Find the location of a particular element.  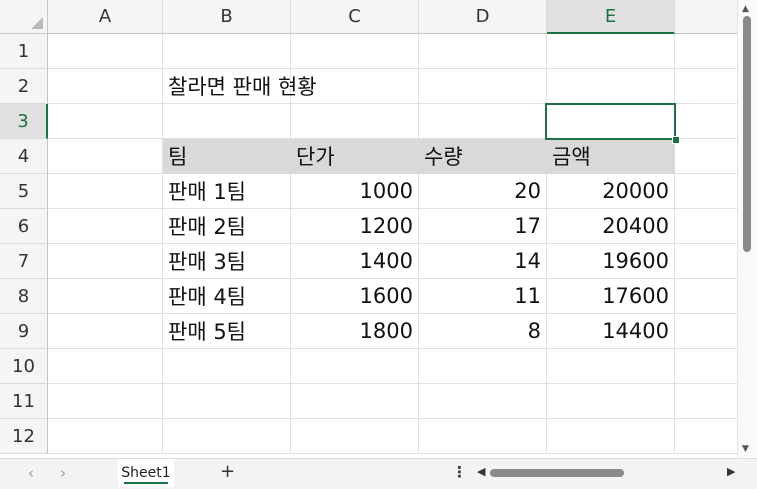

vertical-scrollbar: ▲ ▼ is located at coordinates (747, 229).